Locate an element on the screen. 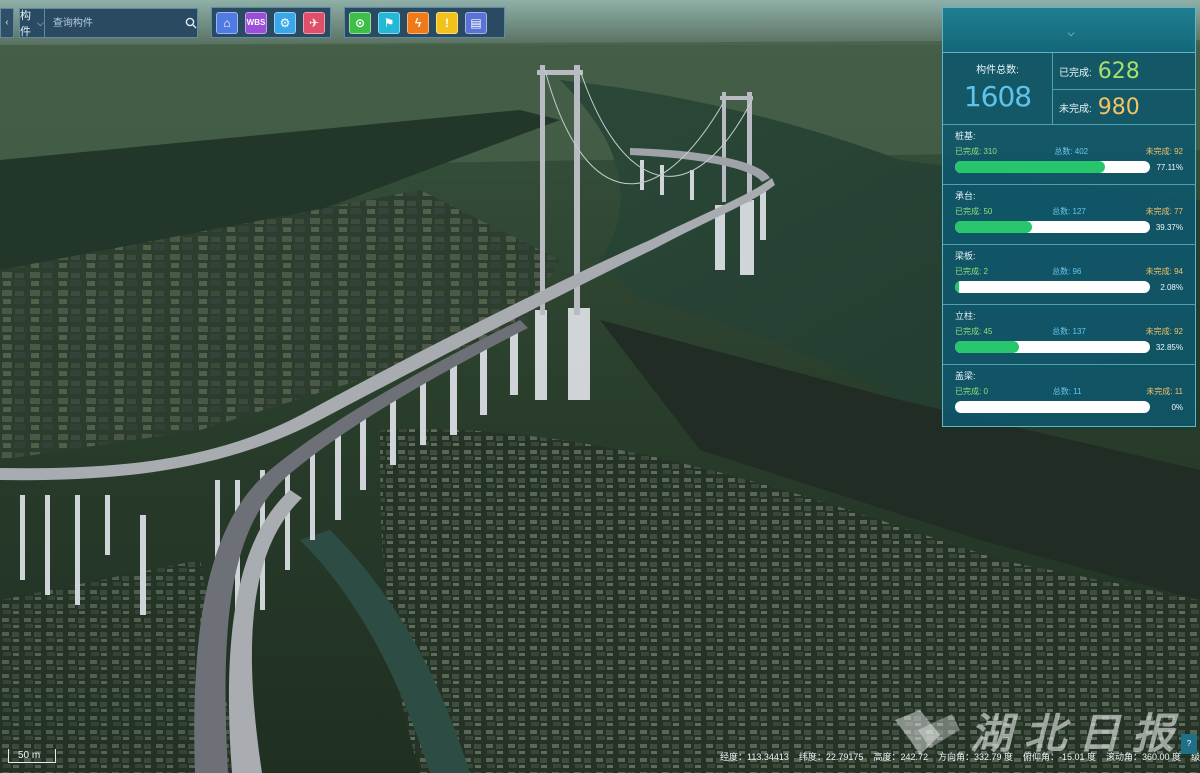 This screenshot has height=773, width=1200. location-pin-button: ⊙ is located at coordinates (360, 22).